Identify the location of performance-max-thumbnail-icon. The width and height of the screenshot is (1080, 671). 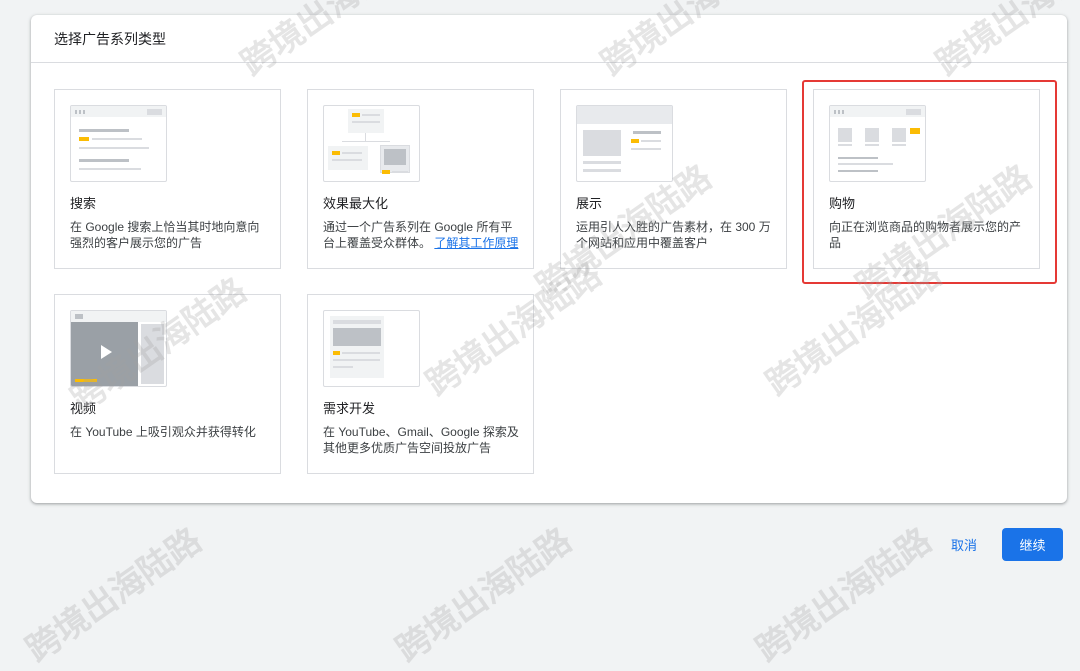
(371, 143).